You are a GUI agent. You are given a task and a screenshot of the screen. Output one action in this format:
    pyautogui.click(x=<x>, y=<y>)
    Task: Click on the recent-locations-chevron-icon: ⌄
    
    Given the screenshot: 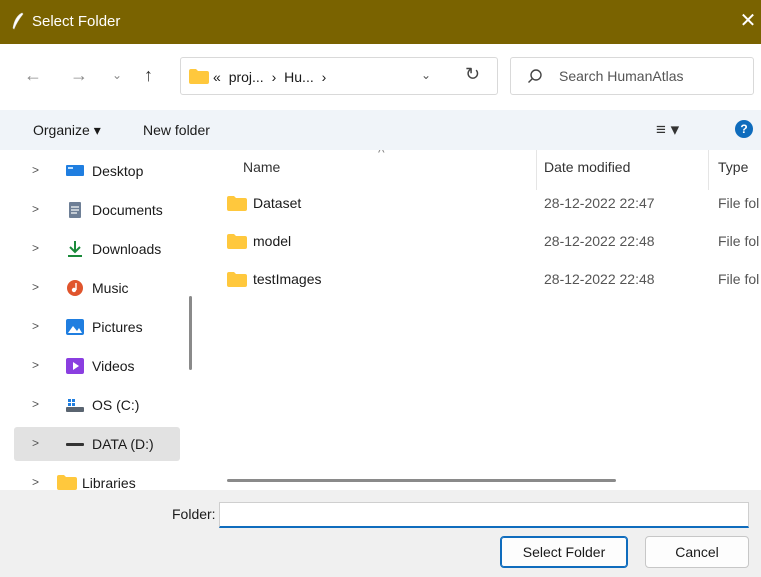 What is the action you would take?
    pyautogui.click(x=117, y=75)
    